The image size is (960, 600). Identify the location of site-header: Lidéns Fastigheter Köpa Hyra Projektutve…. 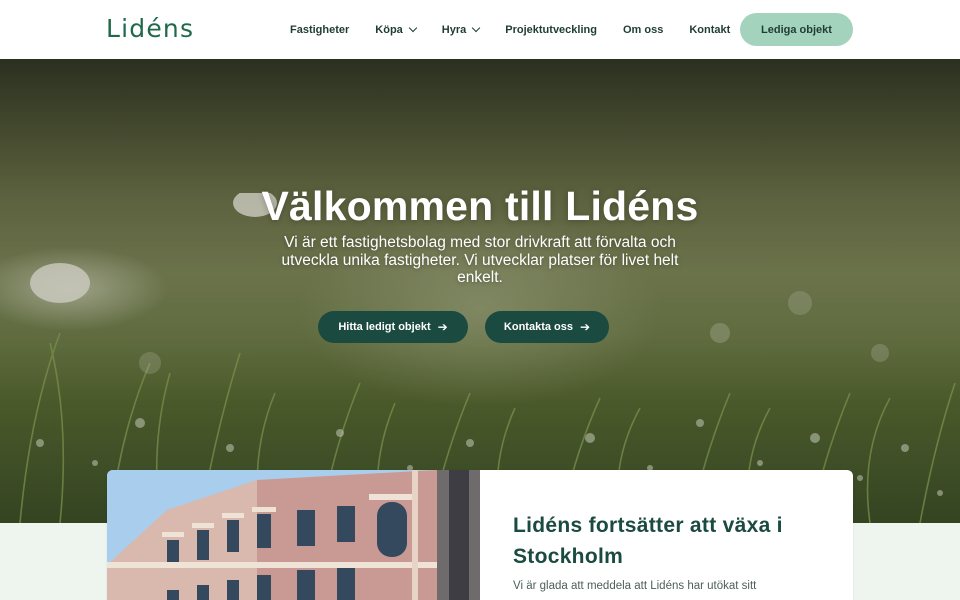
(480, 29).